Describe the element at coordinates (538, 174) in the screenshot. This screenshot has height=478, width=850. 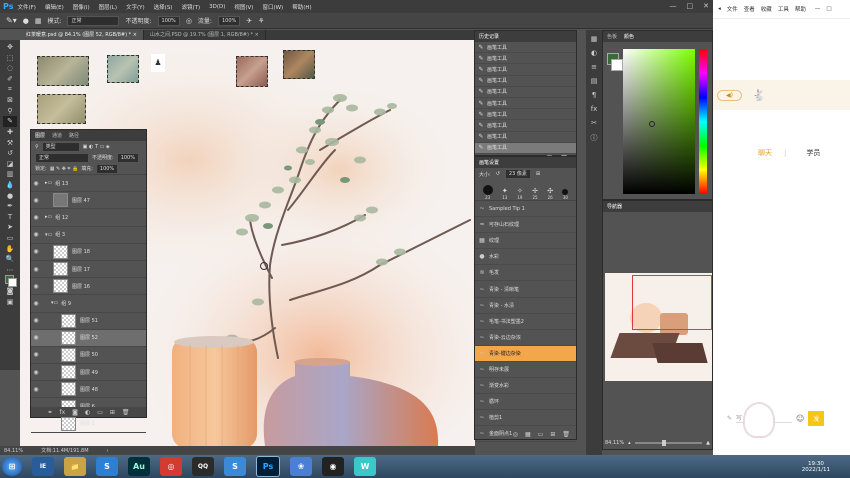
I see `new-brush-icon: ⊞` at that location.